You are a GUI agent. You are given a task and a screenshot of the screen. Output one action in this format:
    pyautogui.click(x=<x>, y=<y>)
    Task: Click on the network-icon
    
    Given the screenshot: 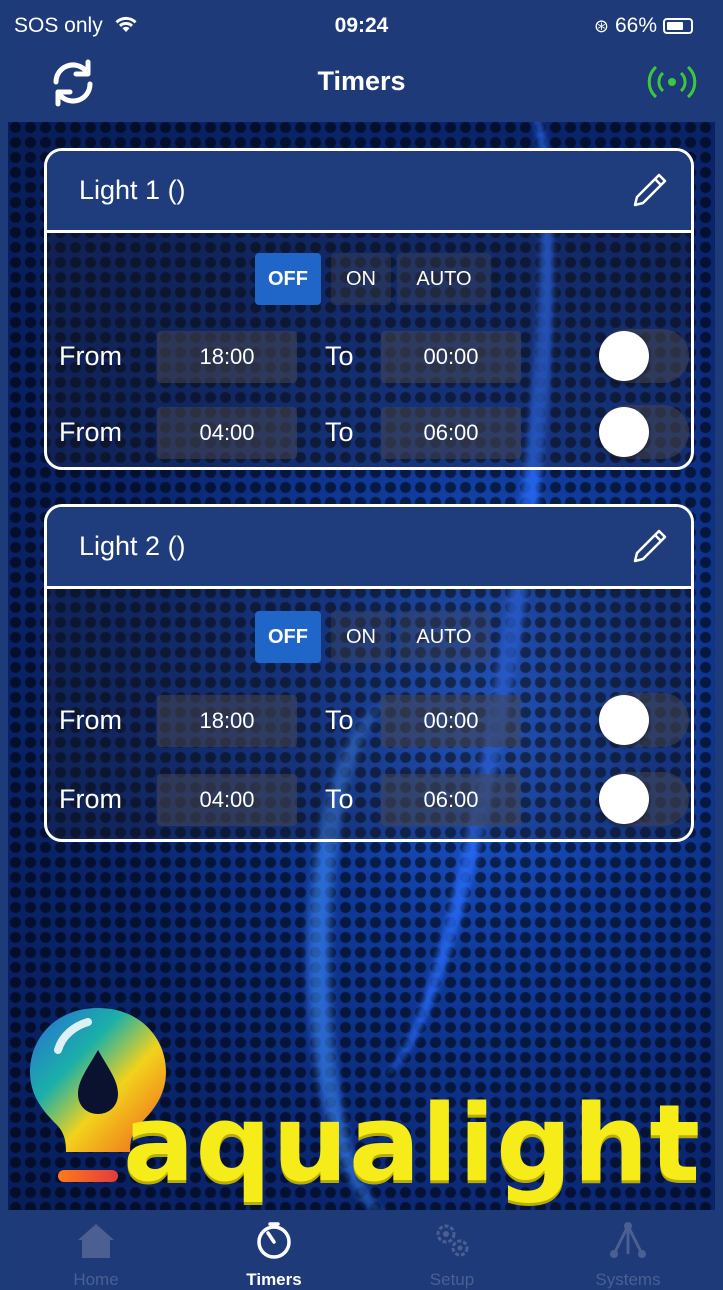 What is the action you would take?
    pyautogui.click(x=628, y=1240)
    